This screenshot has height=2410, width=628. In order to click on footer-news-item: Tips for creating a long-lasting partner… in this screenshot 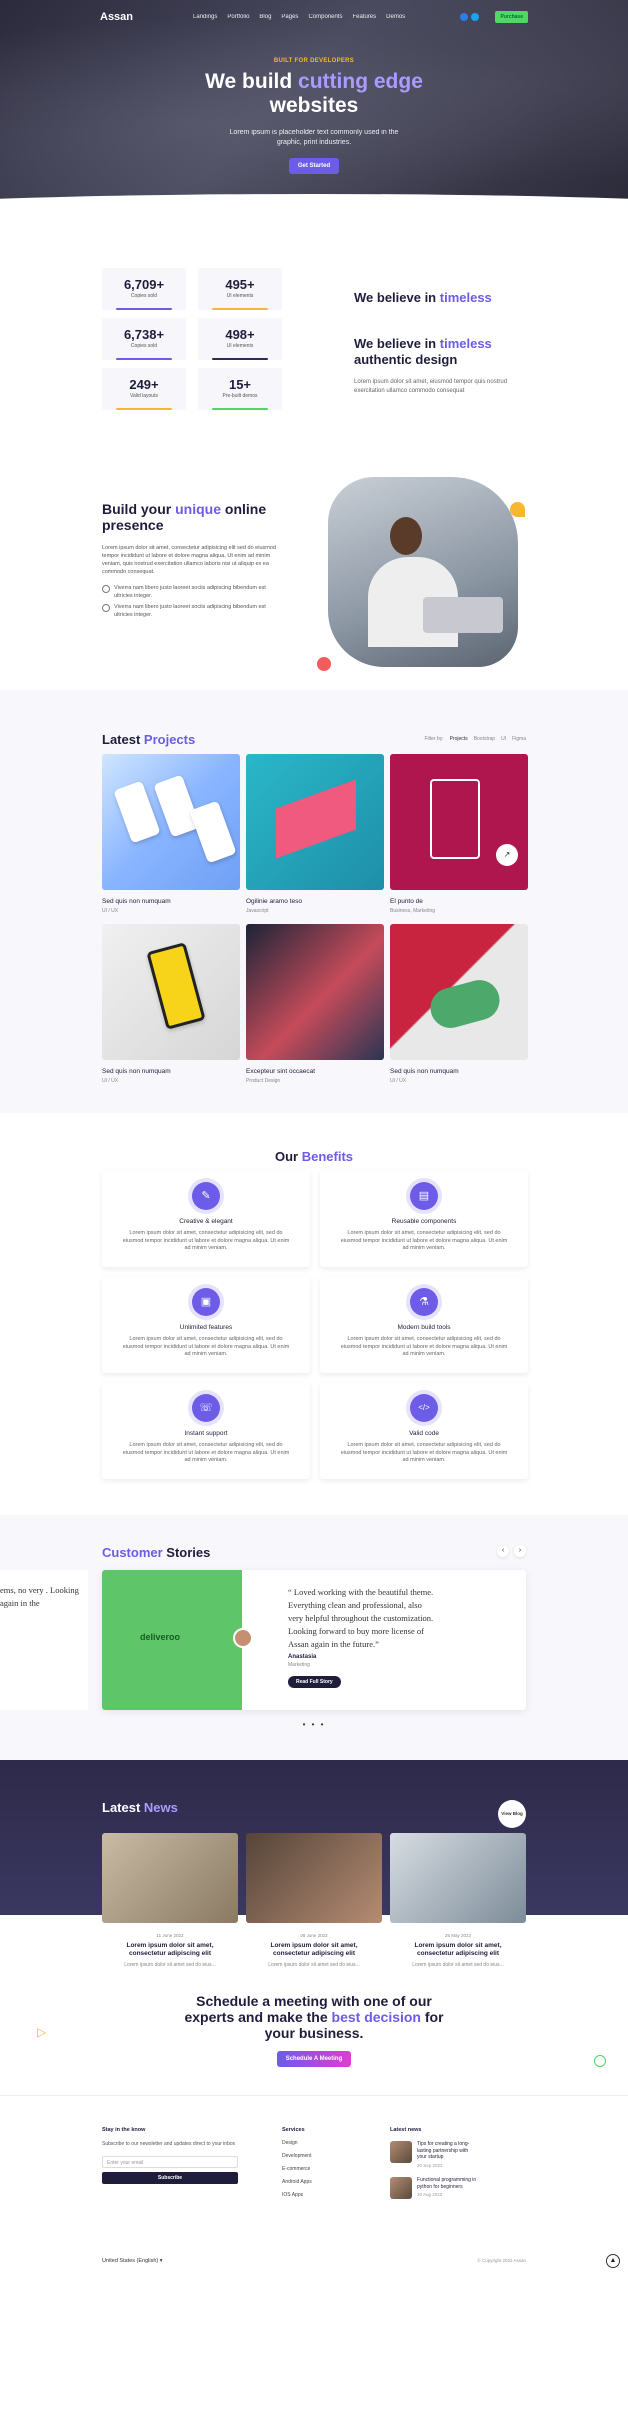, I will do `click(433, 2155)`.